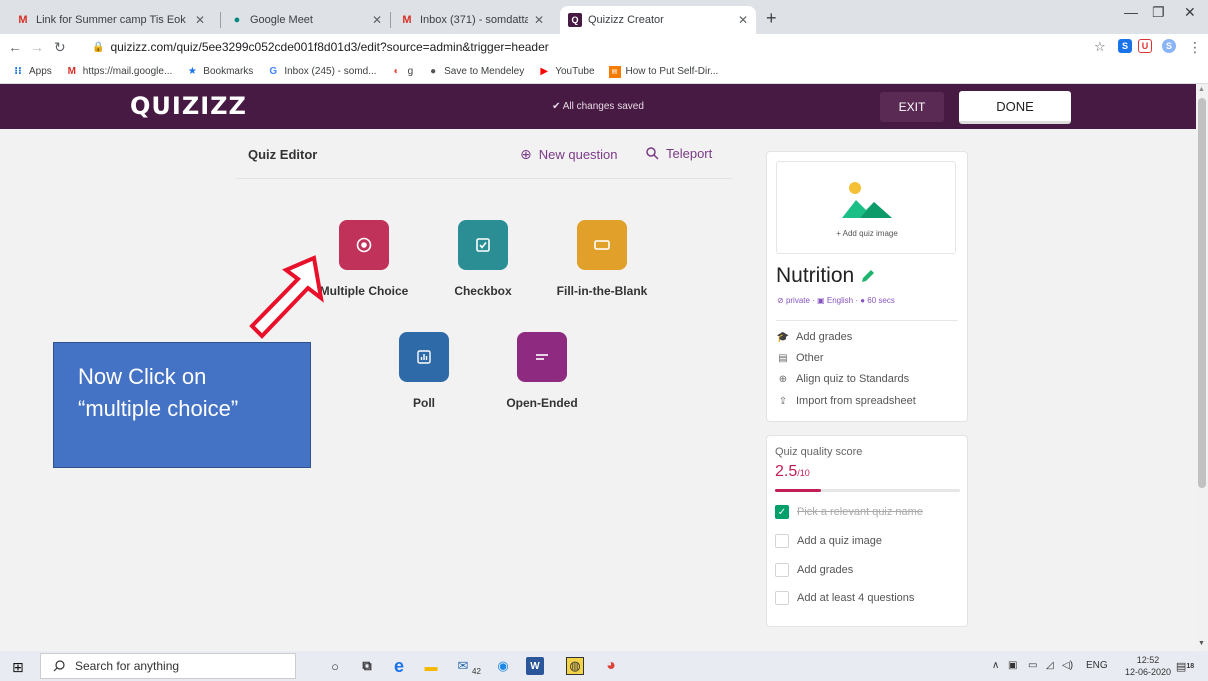 This screenshot has height=681, width=1208. Describe the element at coordinates (424, 371) in the screenshot. I see `question-type-poll: Poll` at that location.